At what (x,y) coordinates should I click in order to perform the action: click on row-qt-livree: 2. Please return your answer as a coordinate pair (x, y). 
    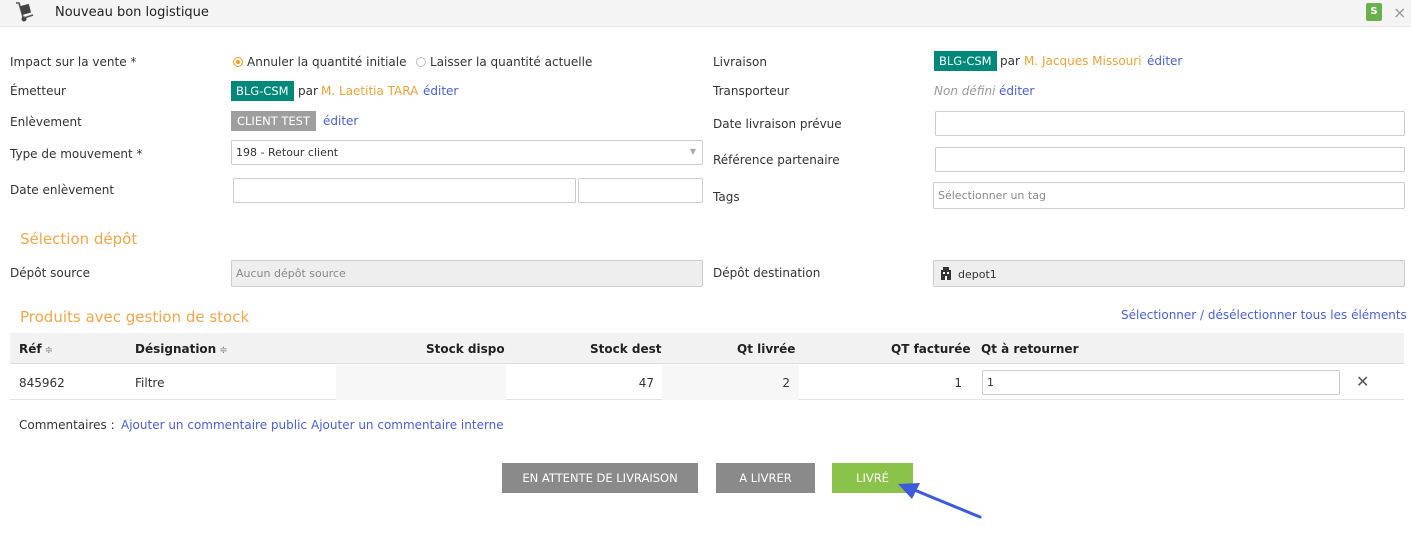
    Looking at the image, I should click on (786, 383).